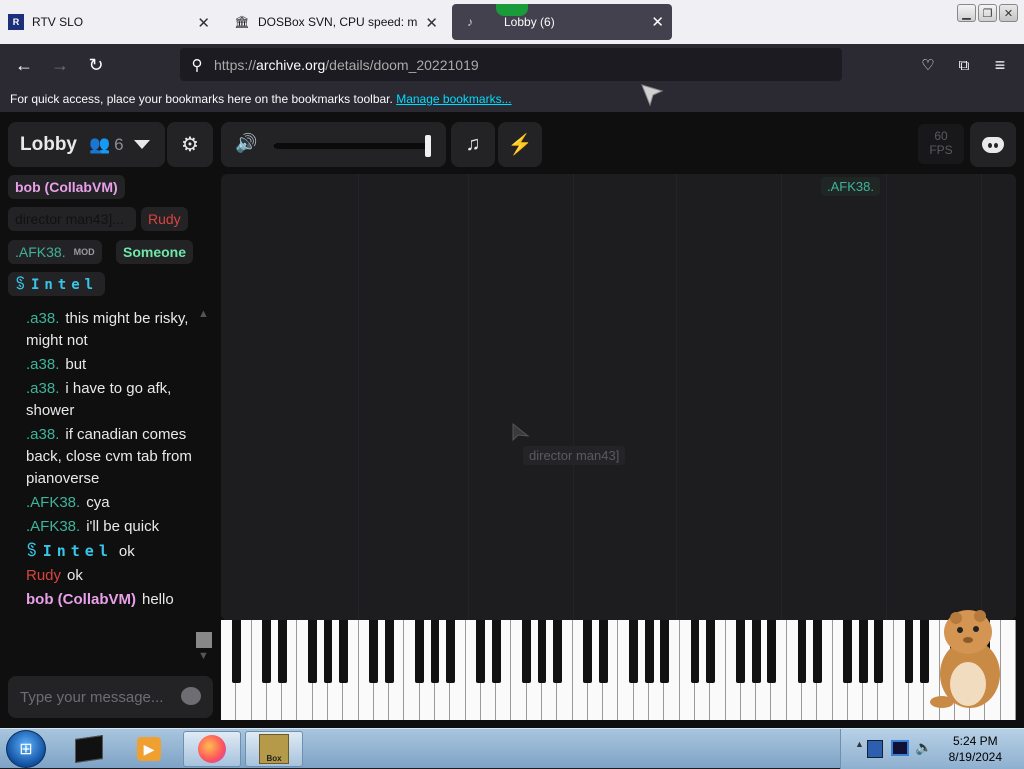 This screenshot has height=769, width=1024. Describe the element at coordinates (340, 22) in the screenshot. I see `tab-dosbox: 🏛 DOSBox SVN, CPU speed: max ✕` at that location.